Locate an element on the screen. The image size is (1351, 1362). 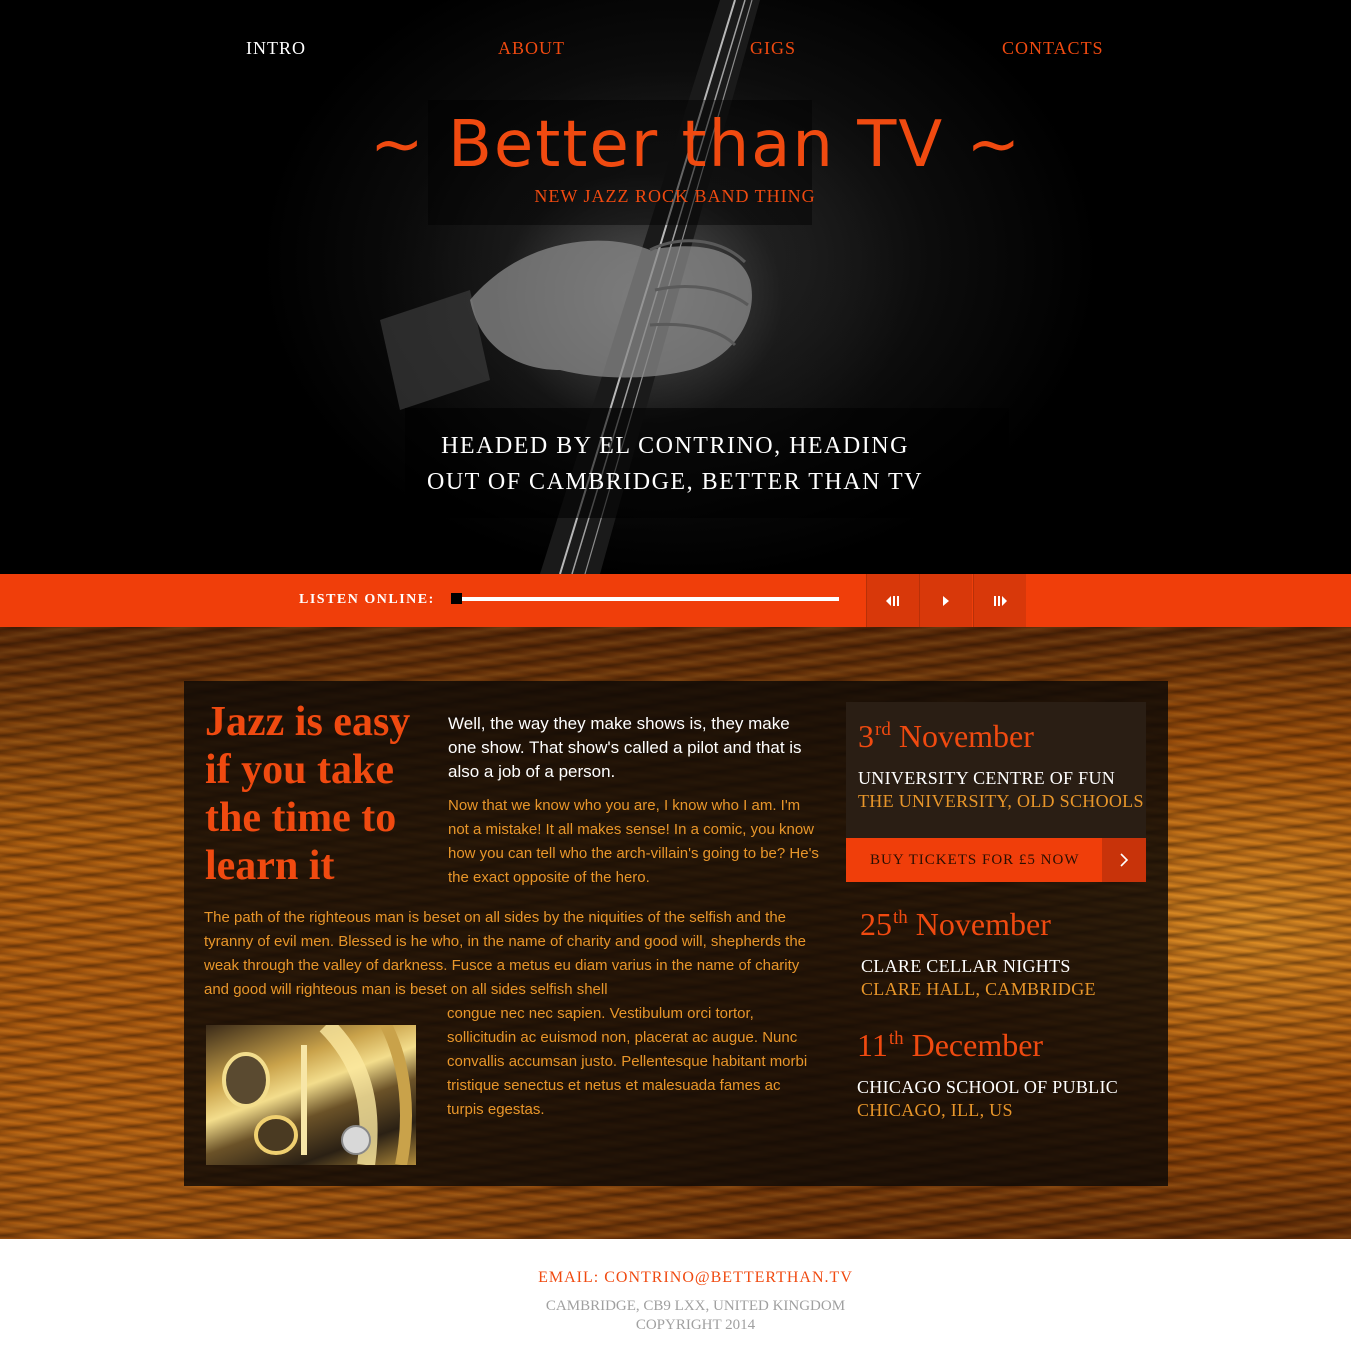
gig-date-2: 25th November is located at coordinates (955, 924).